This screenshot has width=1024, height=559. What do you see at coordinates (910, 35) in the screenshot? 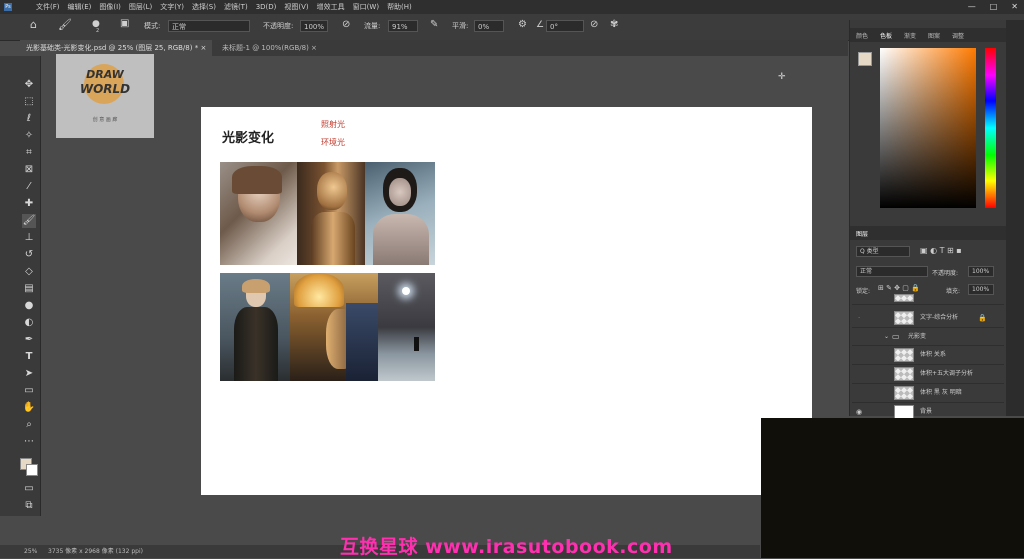
I see `tab-gradients: 渐变` at bounding box center [910, 35].